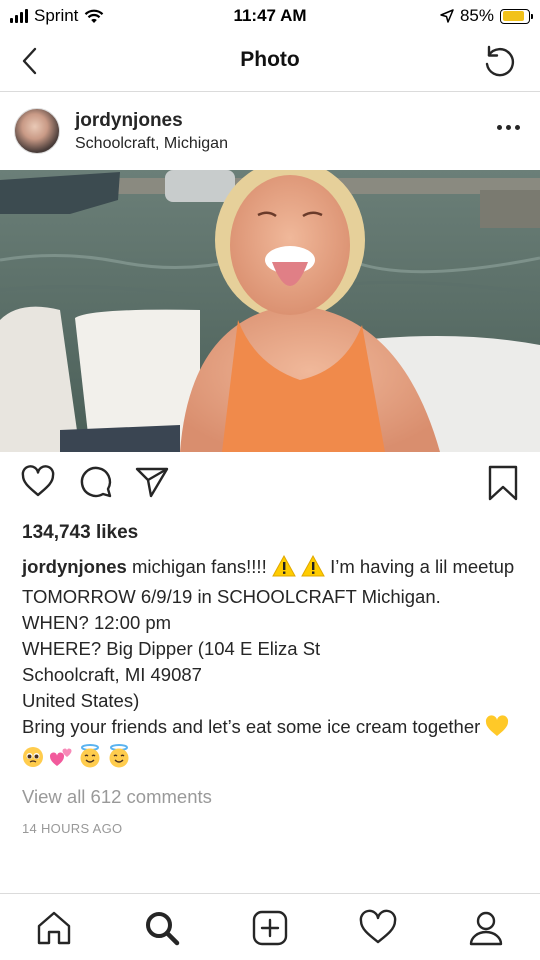 The image size is (540, 960). Describe the element at coordinates (61, 760) in the screenshot. I see `two-hearts-icon` at that location.